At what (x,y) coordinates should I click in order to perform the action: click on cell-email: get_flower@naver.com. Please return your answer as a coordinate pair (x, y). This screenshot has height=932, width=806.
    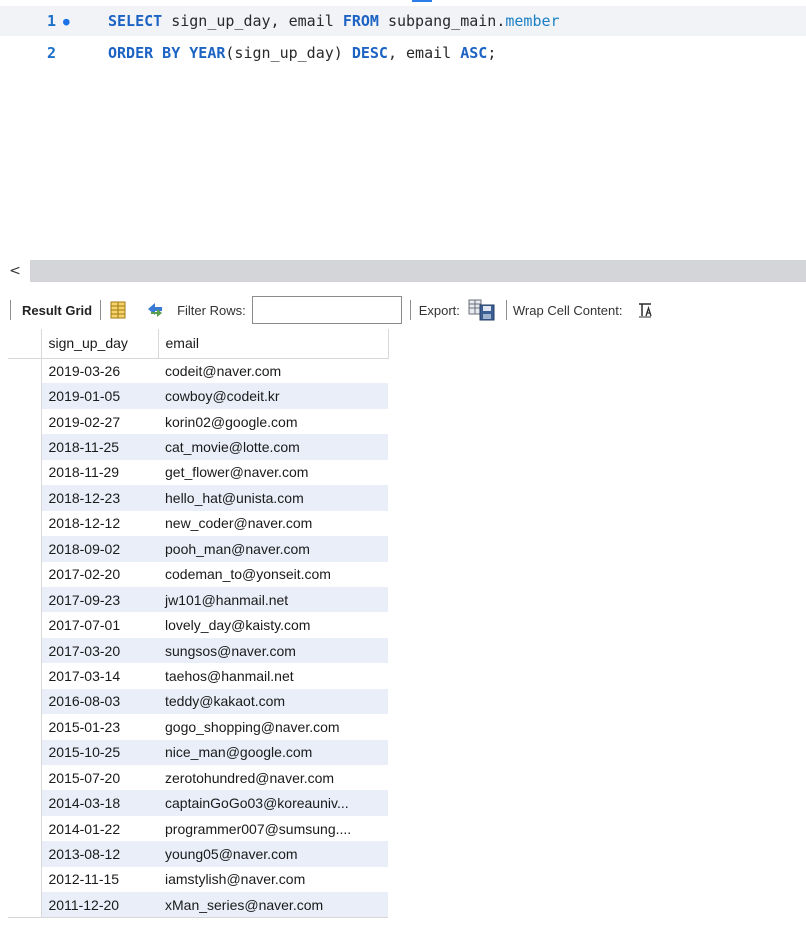
    Looking at the image, I should click on (273, 472).